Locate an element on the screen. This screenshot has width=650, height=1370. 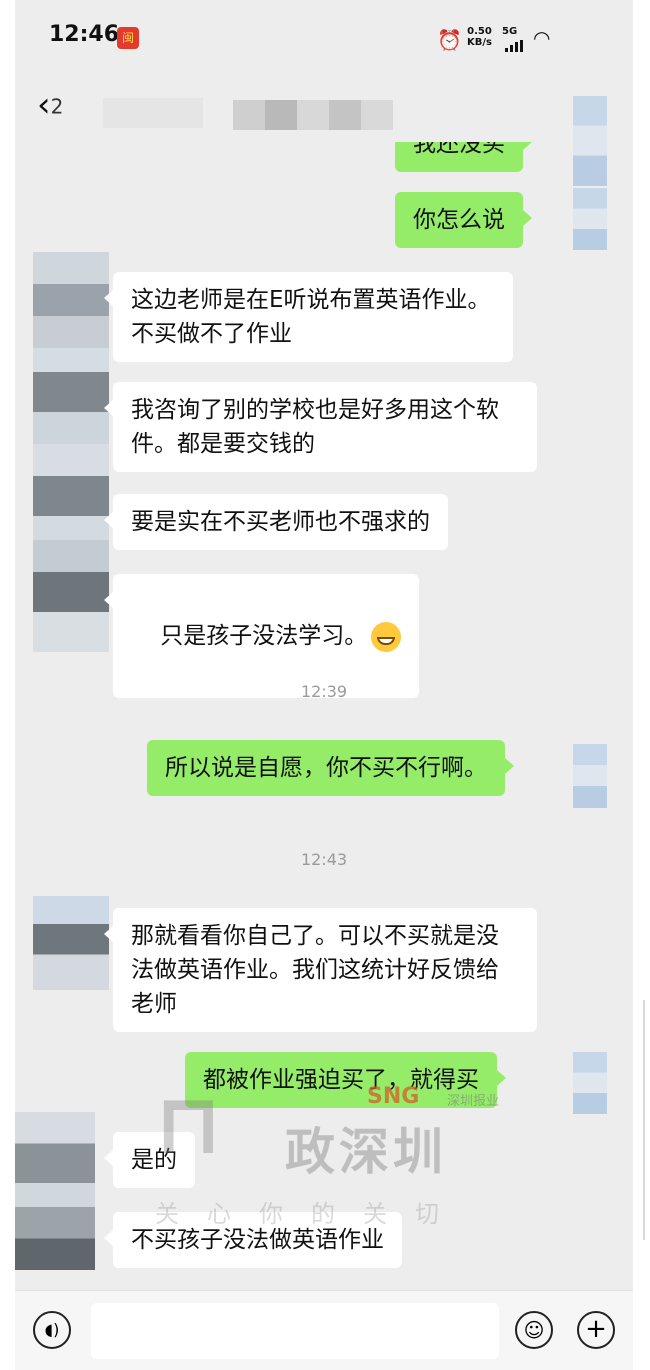
chevron-left-icon: ‹2 is located at coordinates (50, 106).